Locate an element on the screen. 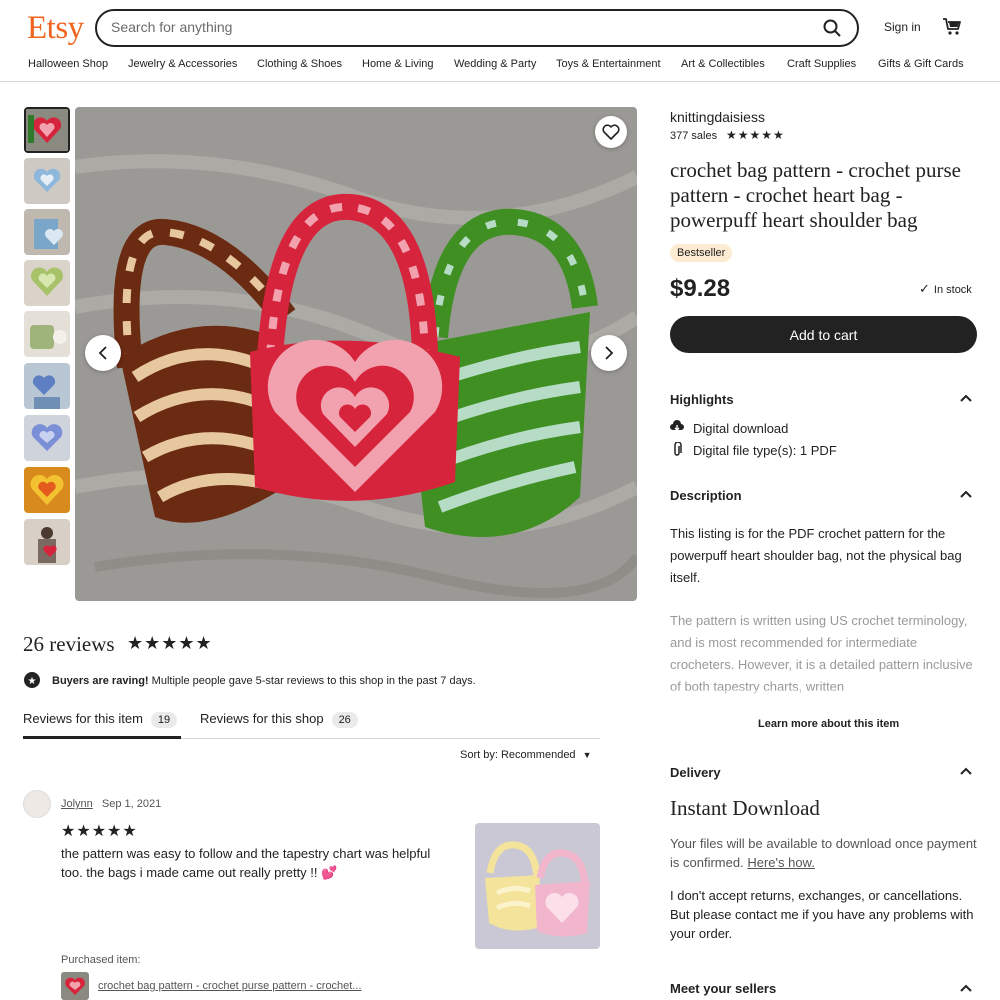 The height and width of the screenshot is (1000, 1000). tab-shop-count: 26 is located at coordinates (344, 720).